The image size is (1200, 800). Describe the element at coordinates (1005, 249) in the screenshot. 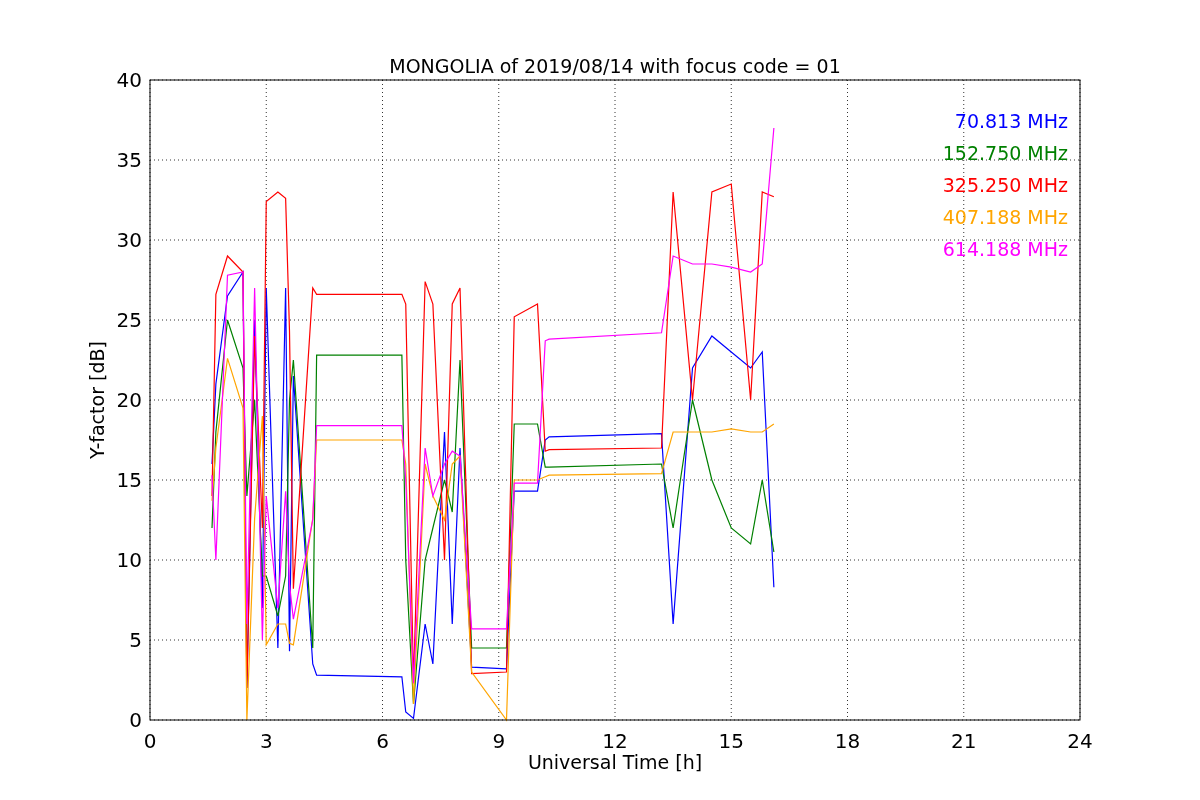

I see `legend-label: 614.188 MHz` at that location.